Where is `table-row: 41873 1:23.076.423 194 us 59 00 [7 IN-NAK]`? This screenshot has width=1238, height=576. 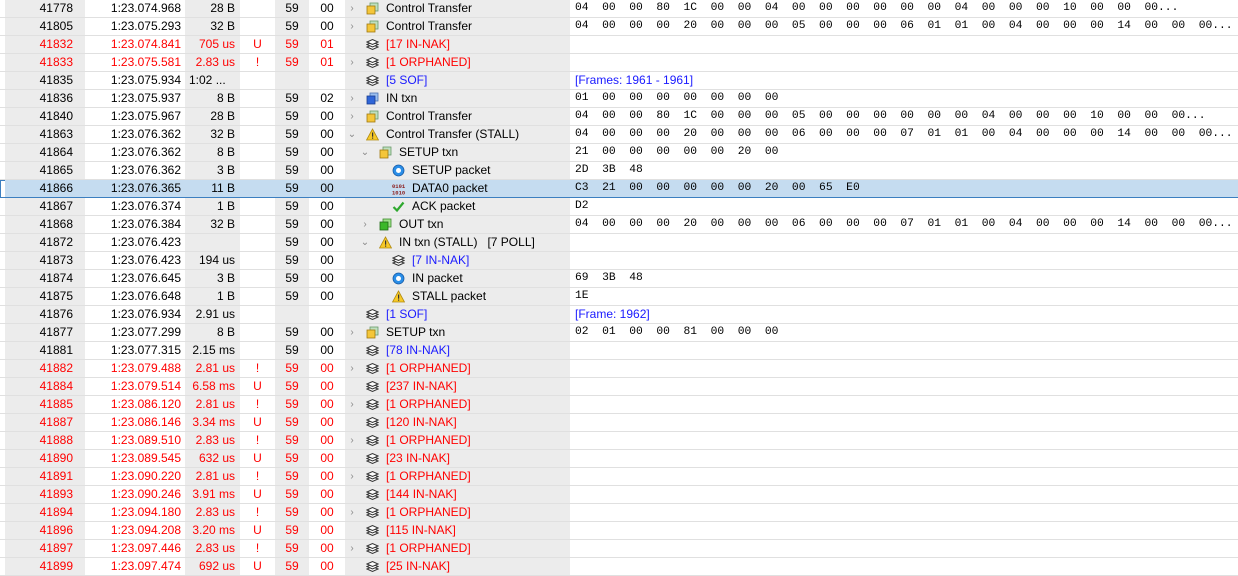 table-row: 41873 1:23.076.423 194 us 59 00 [7 IN-NAK] is located at coordinates (619, 261).